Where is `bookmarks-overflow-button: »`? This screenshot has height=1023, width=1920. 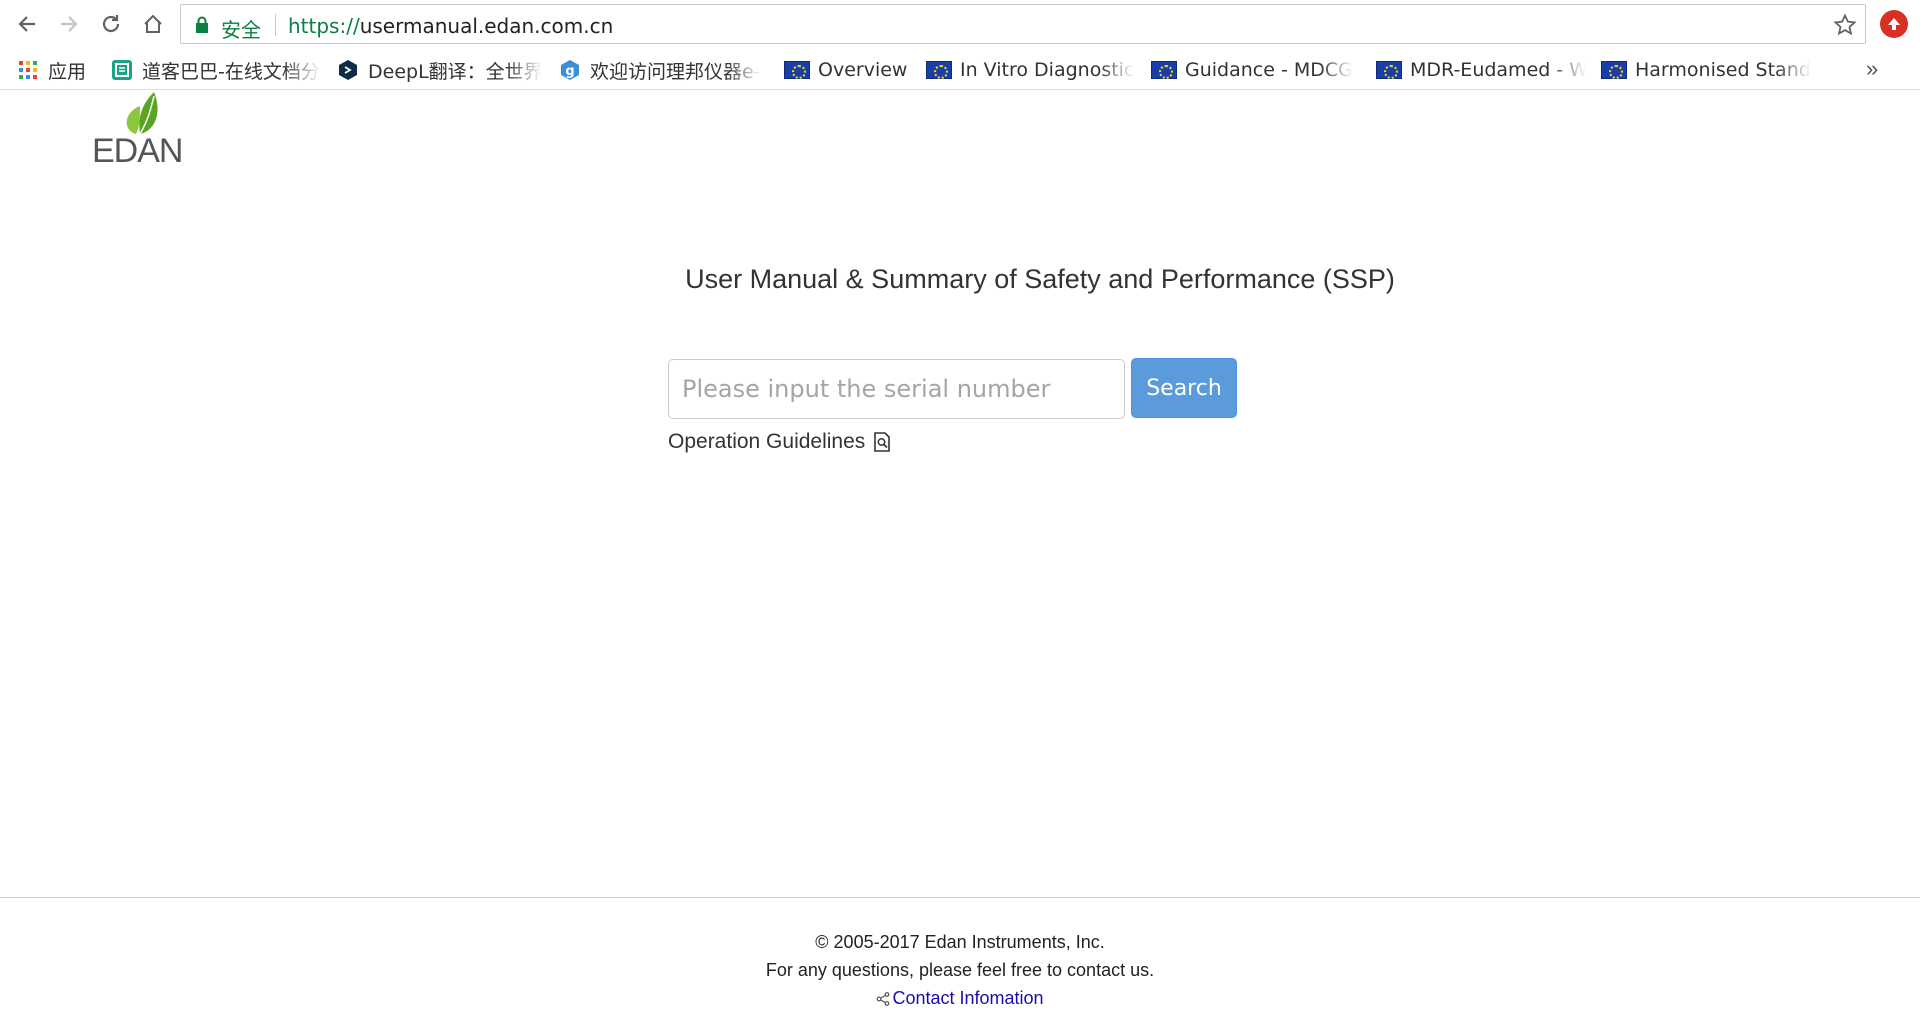 bookmarks-overflow-button: » is located at coordinates (1872, 69).